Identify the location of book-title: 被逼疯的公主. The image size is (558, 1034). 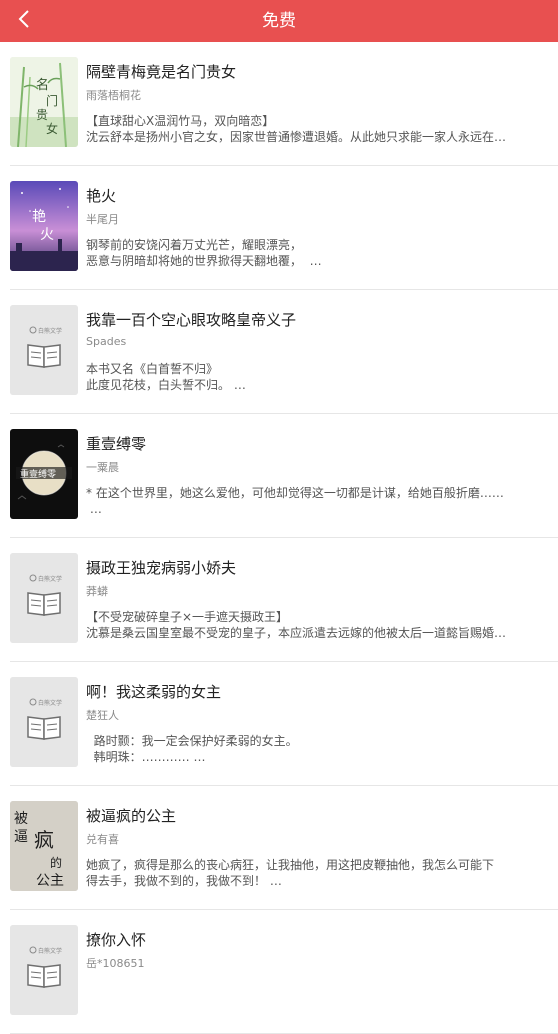
(131, 815).